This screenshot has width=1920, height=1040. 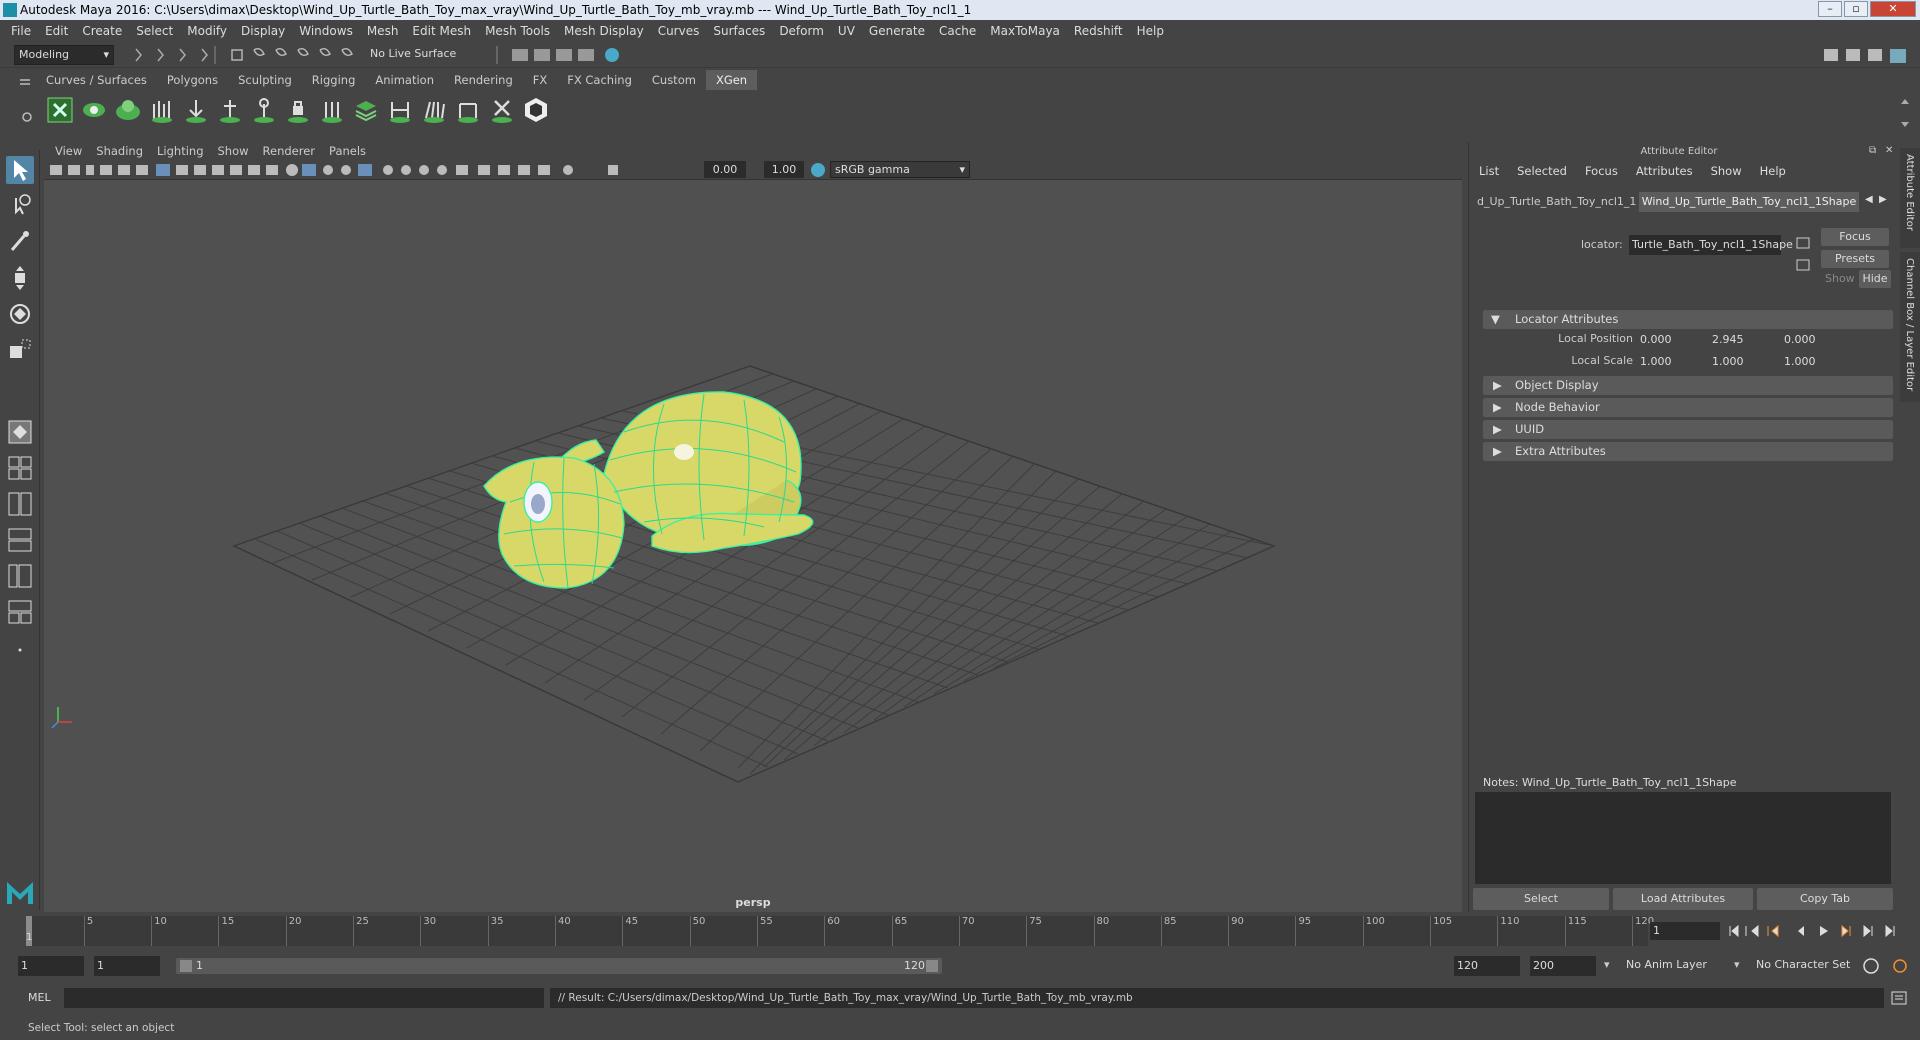 I want to click on color-space-dropdown: sRGB gamma ▾, so click(x=900, y=169).